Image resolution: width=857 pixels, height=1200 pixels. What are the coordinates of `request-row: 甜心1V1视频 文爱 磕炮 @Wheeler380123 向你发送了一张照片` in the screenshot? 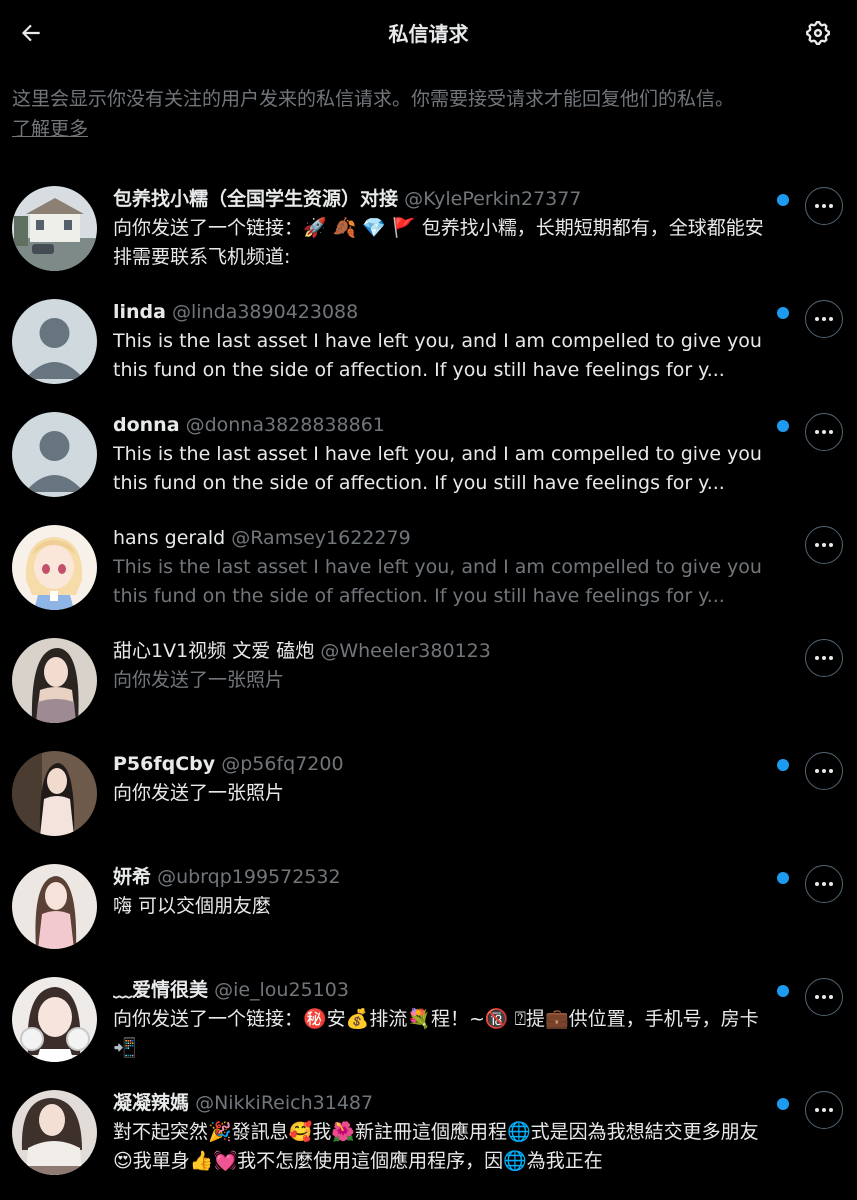 It's located at (428, 680).